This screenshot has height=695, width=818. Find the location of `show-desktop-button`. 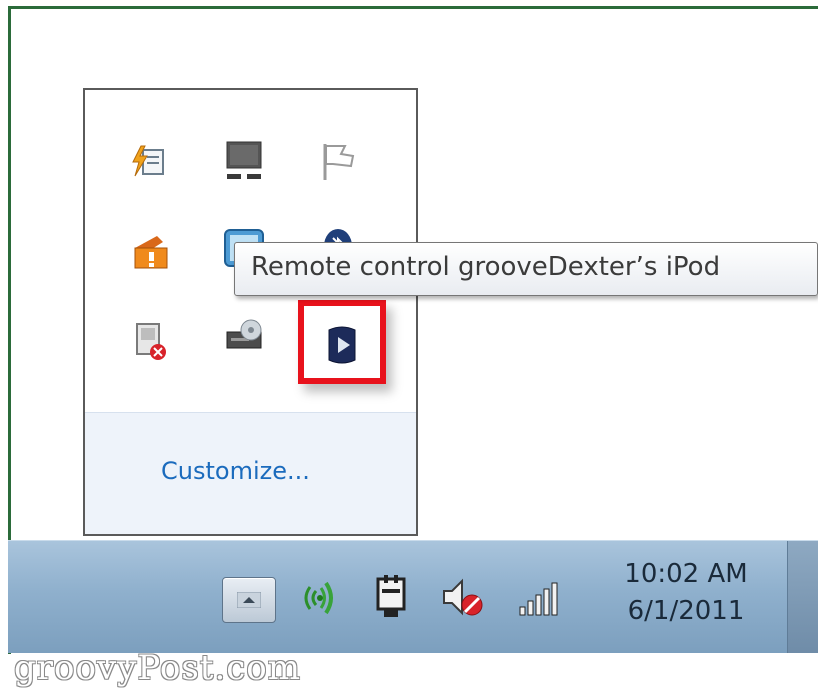

show-desktop-button is located at coordinates (802, 597).